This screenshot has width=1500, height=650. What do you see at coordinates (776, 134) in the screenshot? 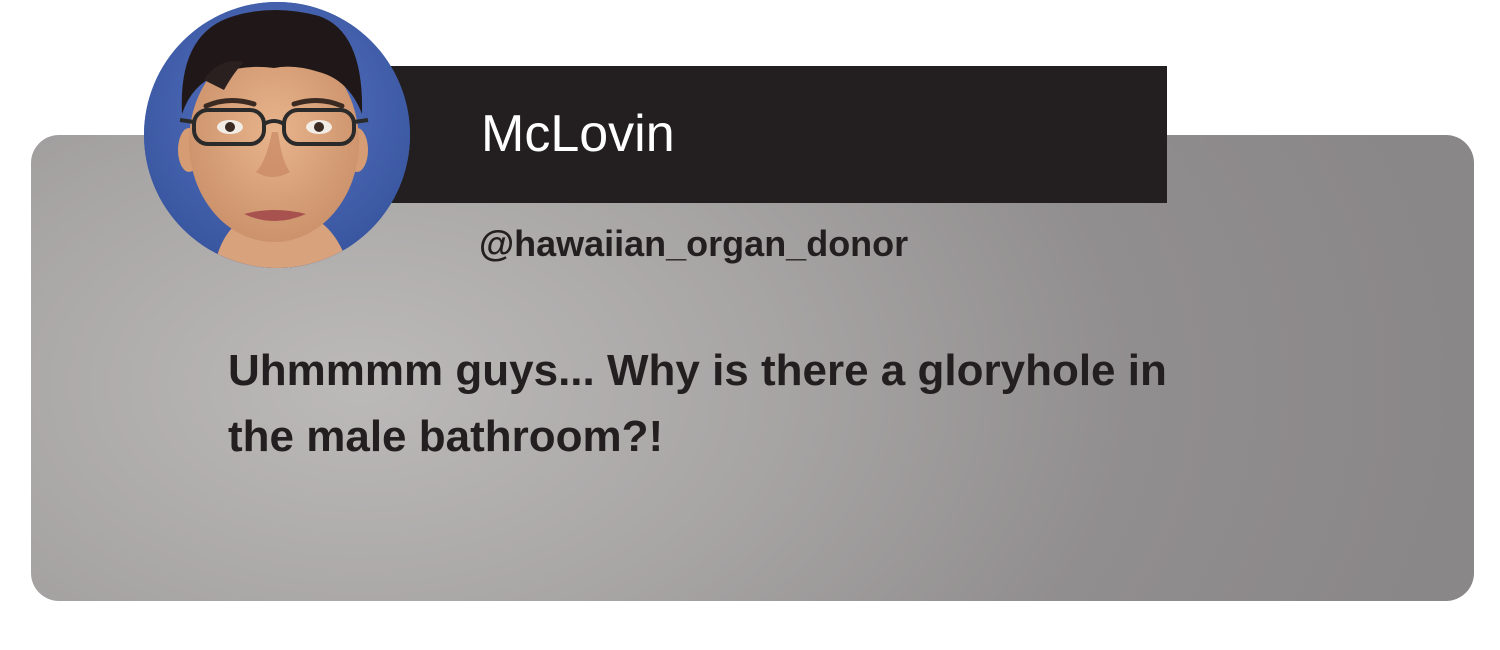
I see `name-banner: McLovin` at bounding box center [776, 134].